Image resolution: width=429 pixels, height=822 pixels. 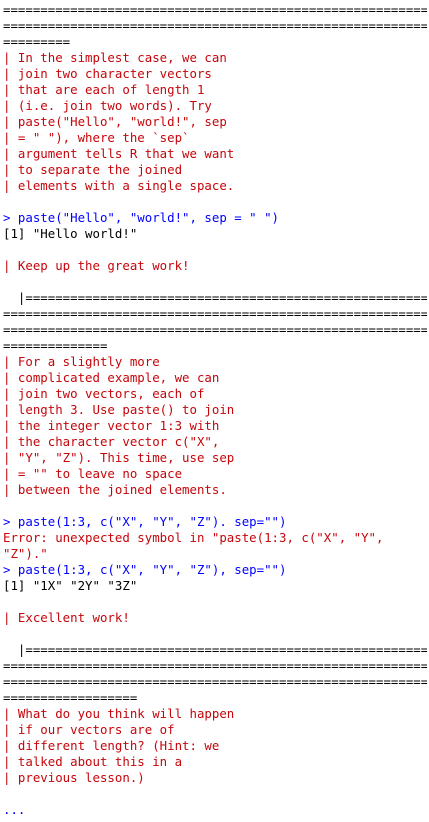 I want to click on swirl-message-line: | Excellent work!, so click(x=66, y=617).